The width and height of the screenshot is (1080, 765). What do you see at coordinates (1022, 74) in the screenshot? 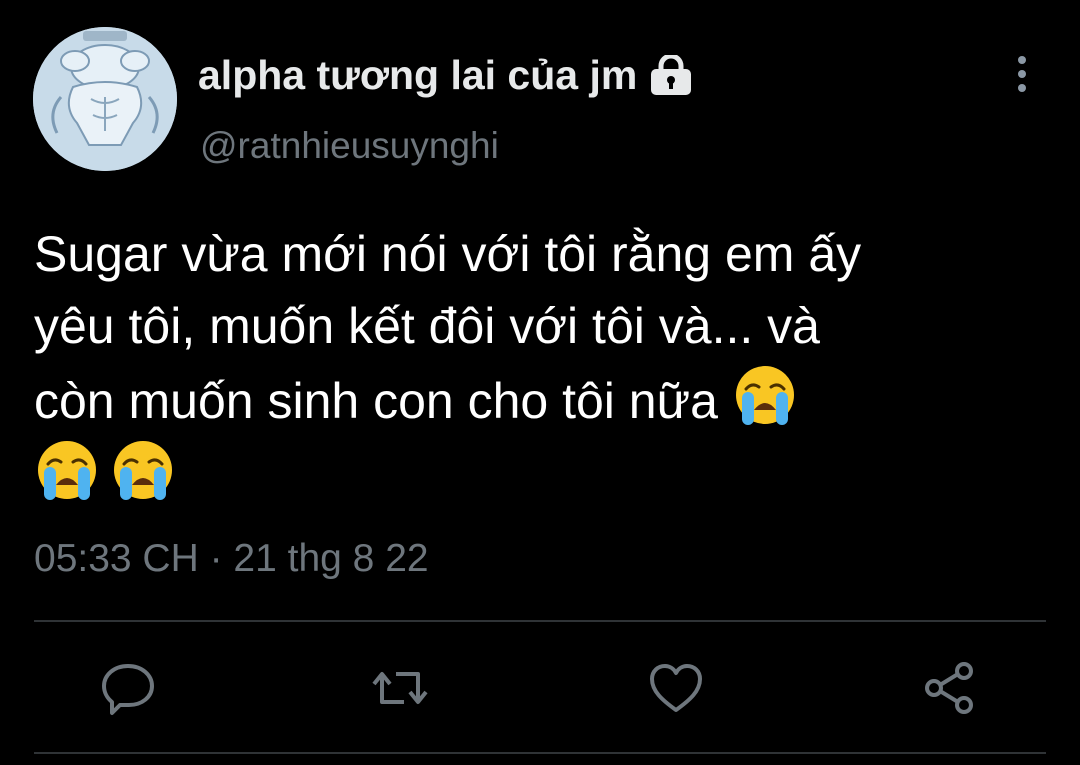
I see `more-options-icon` at bounding box center [1022, 74].